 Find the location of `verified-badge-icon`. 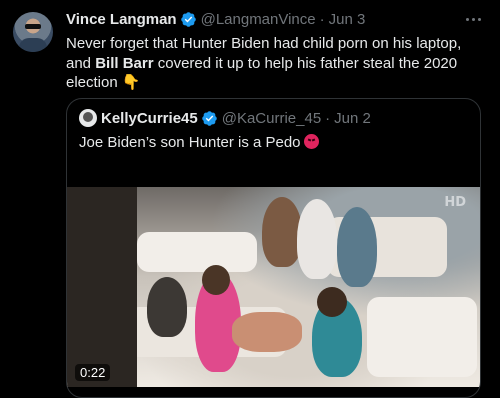

verified-badge-icon is located at coordinates (188, 19).